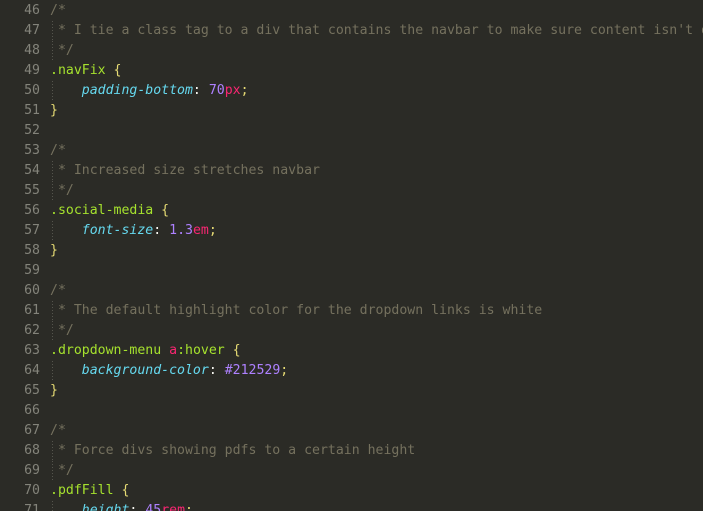  I want to click on line-content: height: 45rem;, so click(121, 506).